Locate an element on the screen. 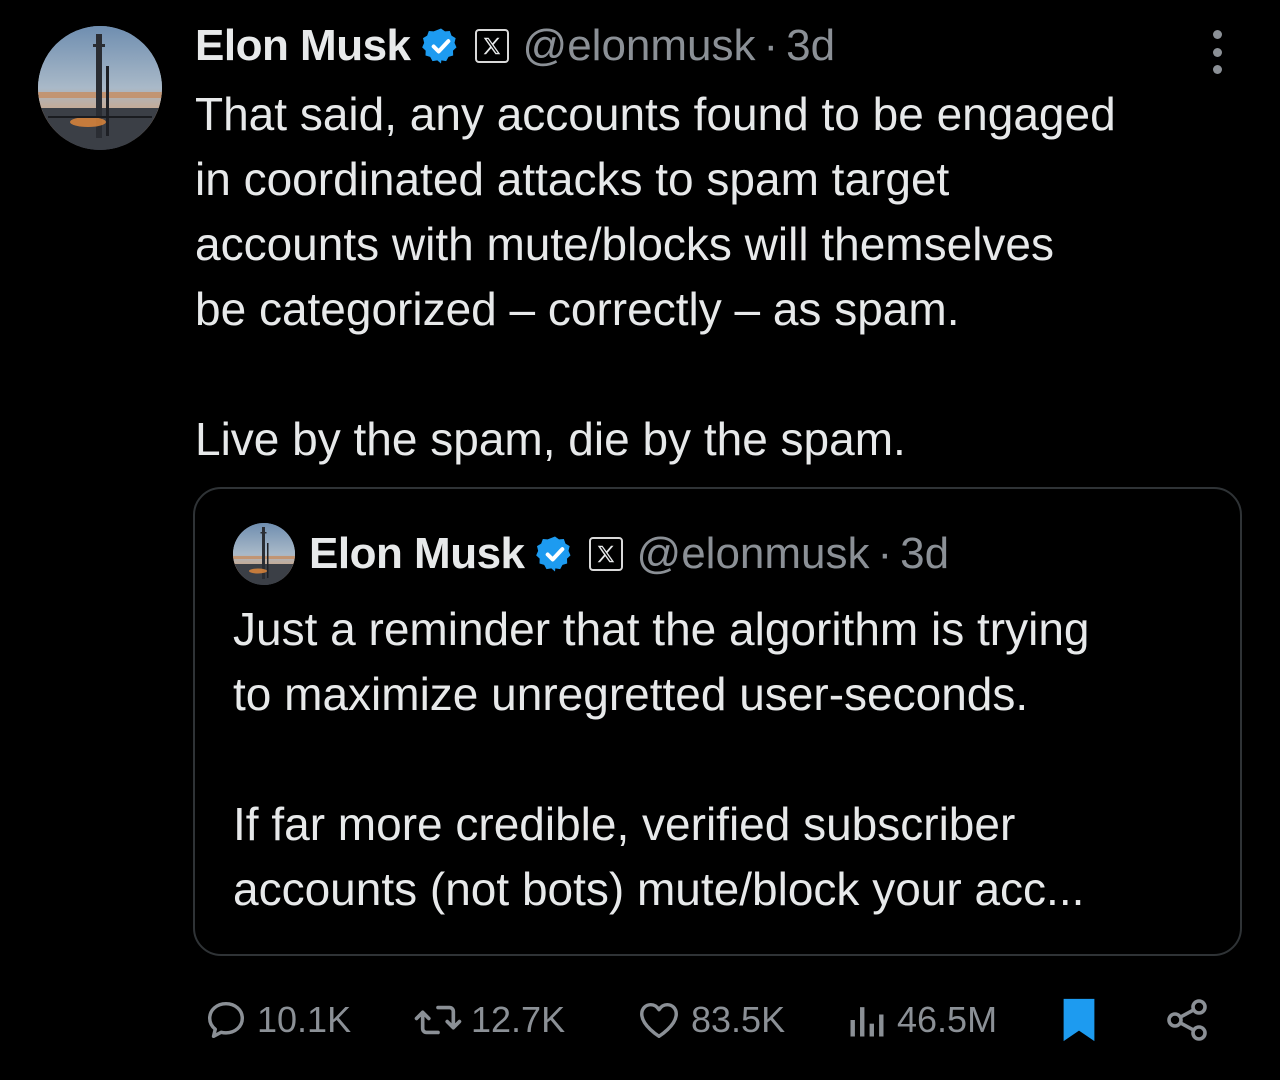 The height and width of the screenshot is (1080, 1280). quoted-avatar-starship-image is located at coordinates (264, 554).